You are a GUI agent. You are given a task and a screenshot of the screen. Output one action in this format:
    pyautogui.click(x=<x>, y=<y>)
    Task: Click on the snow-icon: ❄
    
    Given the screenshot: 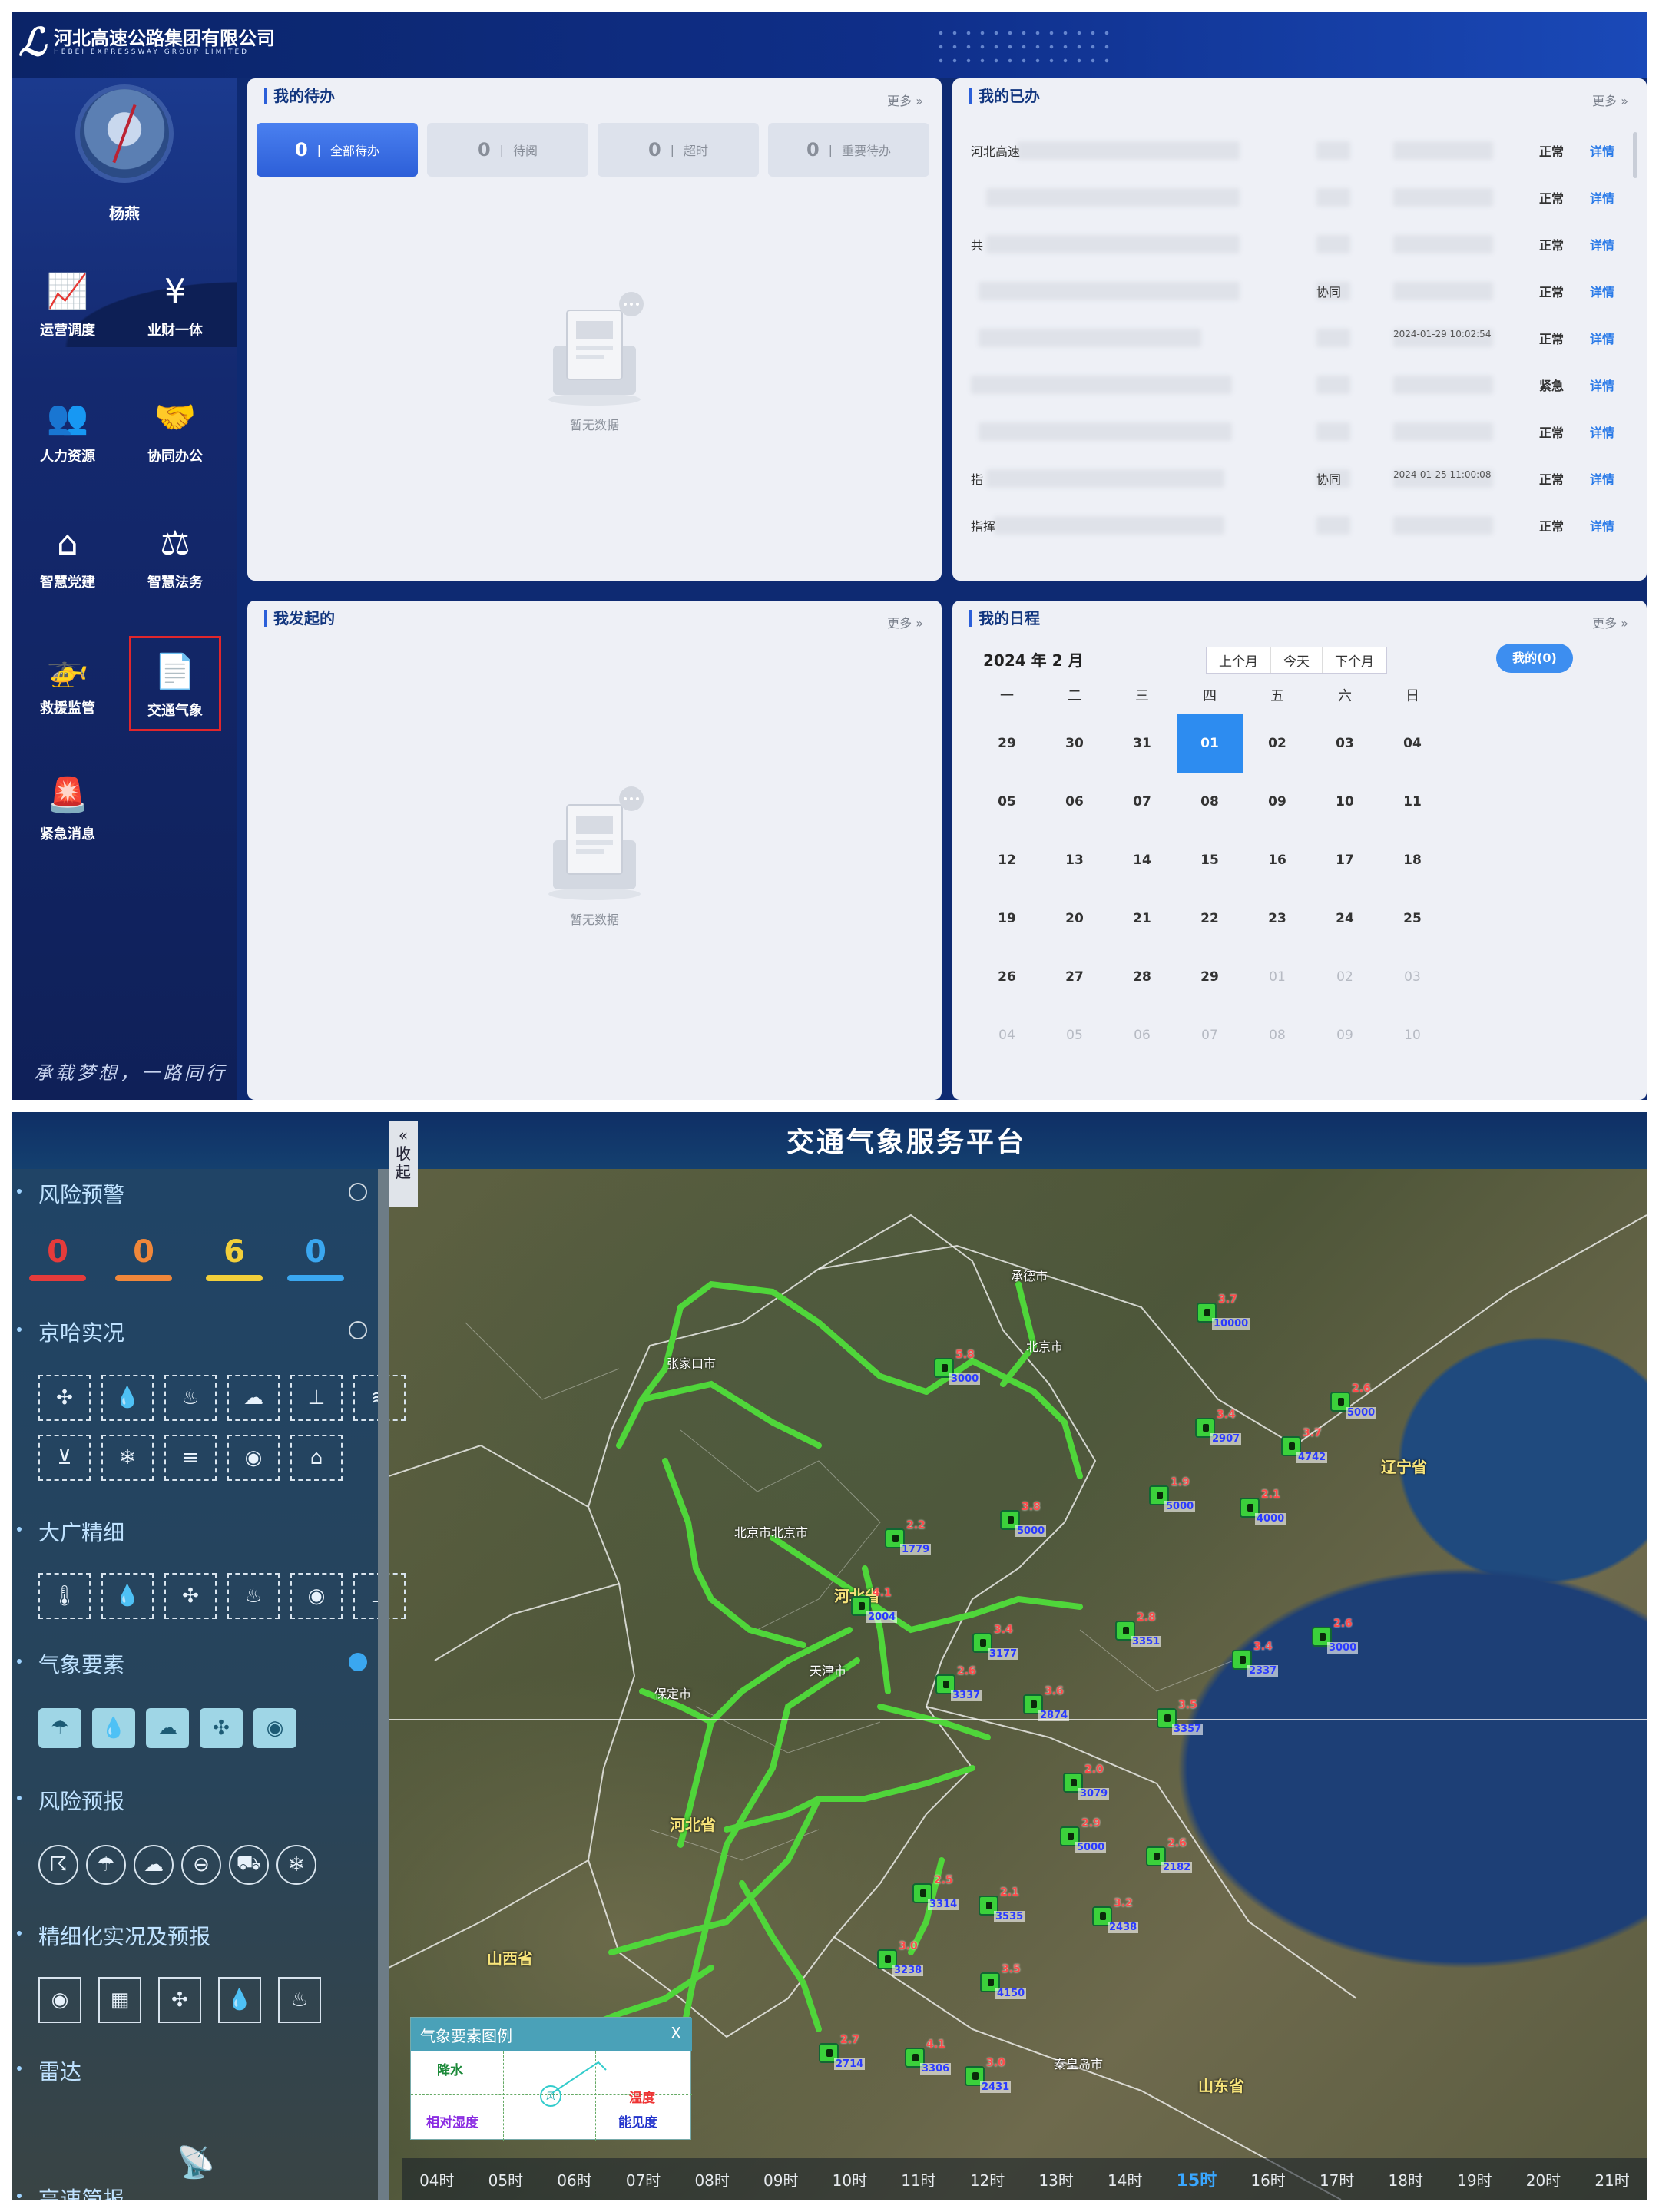 What is the action you would take?
    pyautogui.click(x=127, y=1458)
    